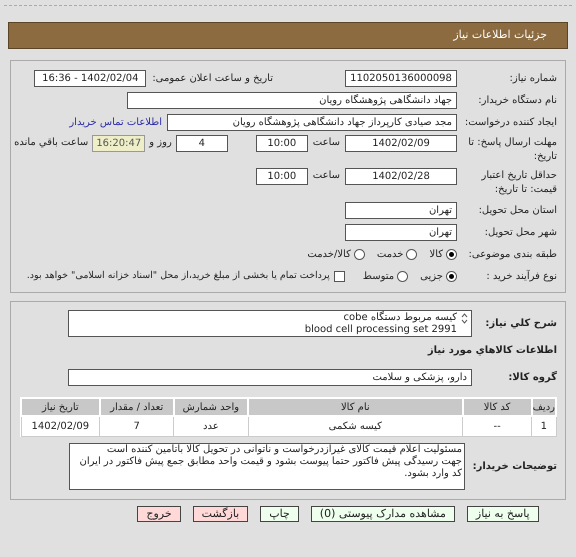  I want to click on column-header: تعداد / مقدار, so click(137, 407).